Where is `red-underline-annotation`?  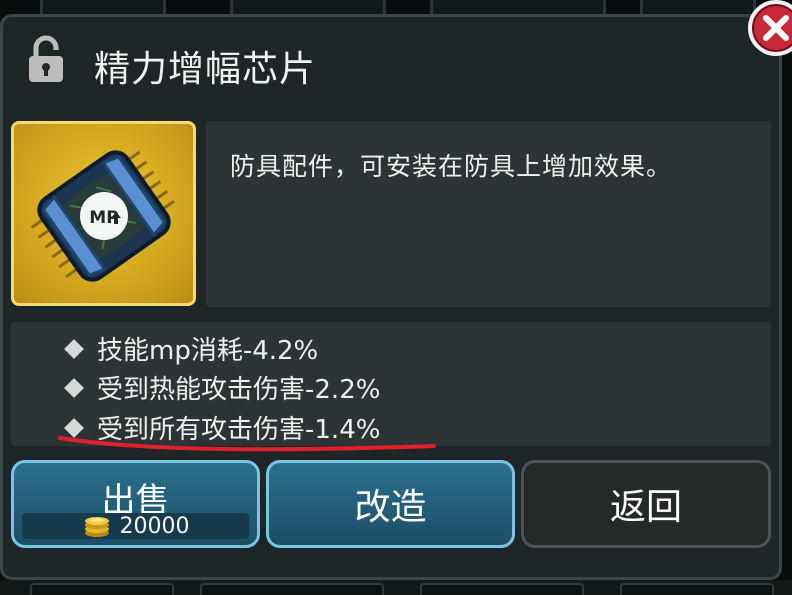 red-underline-annotation is located at coordinates (247, 444).